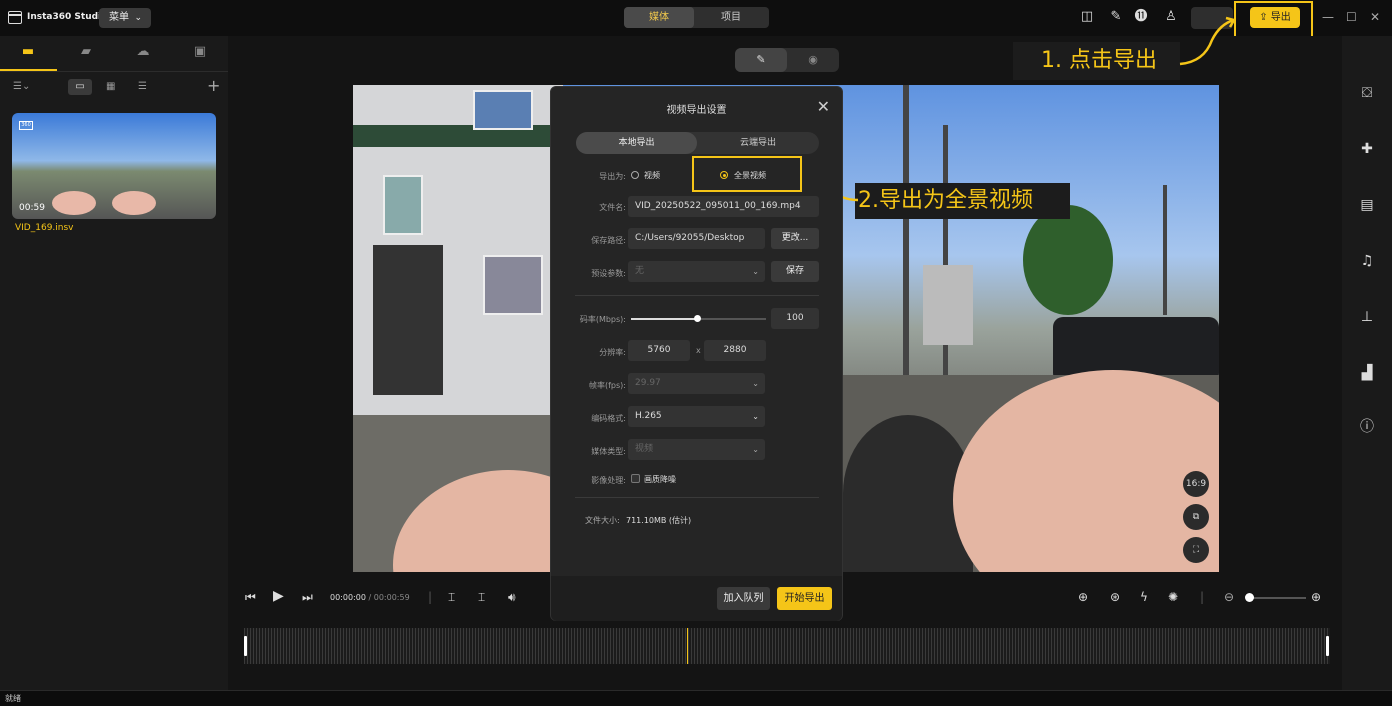  I want to click on annotation-step2: 2.导出为全景视频, so click(962, 201).